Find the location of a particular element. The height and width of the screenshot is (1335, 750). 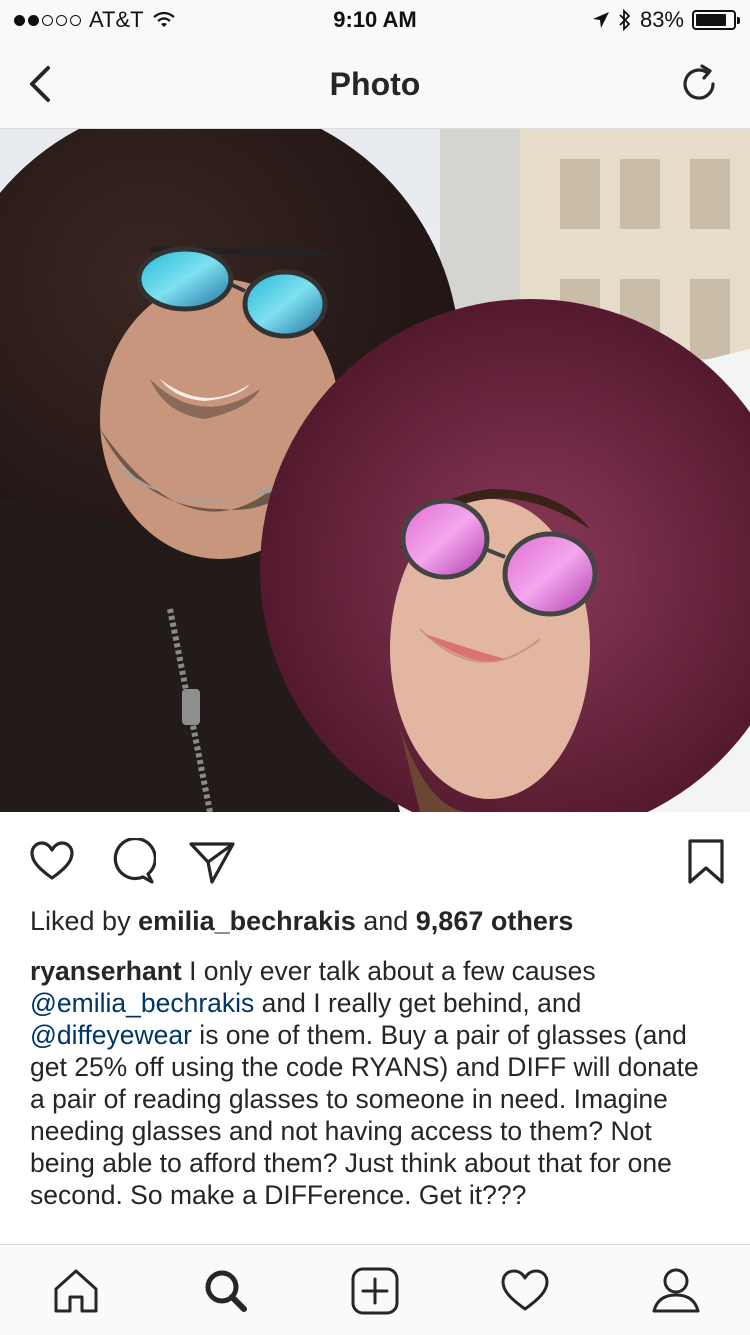

home-icon is located at coordinates (76, 1291).